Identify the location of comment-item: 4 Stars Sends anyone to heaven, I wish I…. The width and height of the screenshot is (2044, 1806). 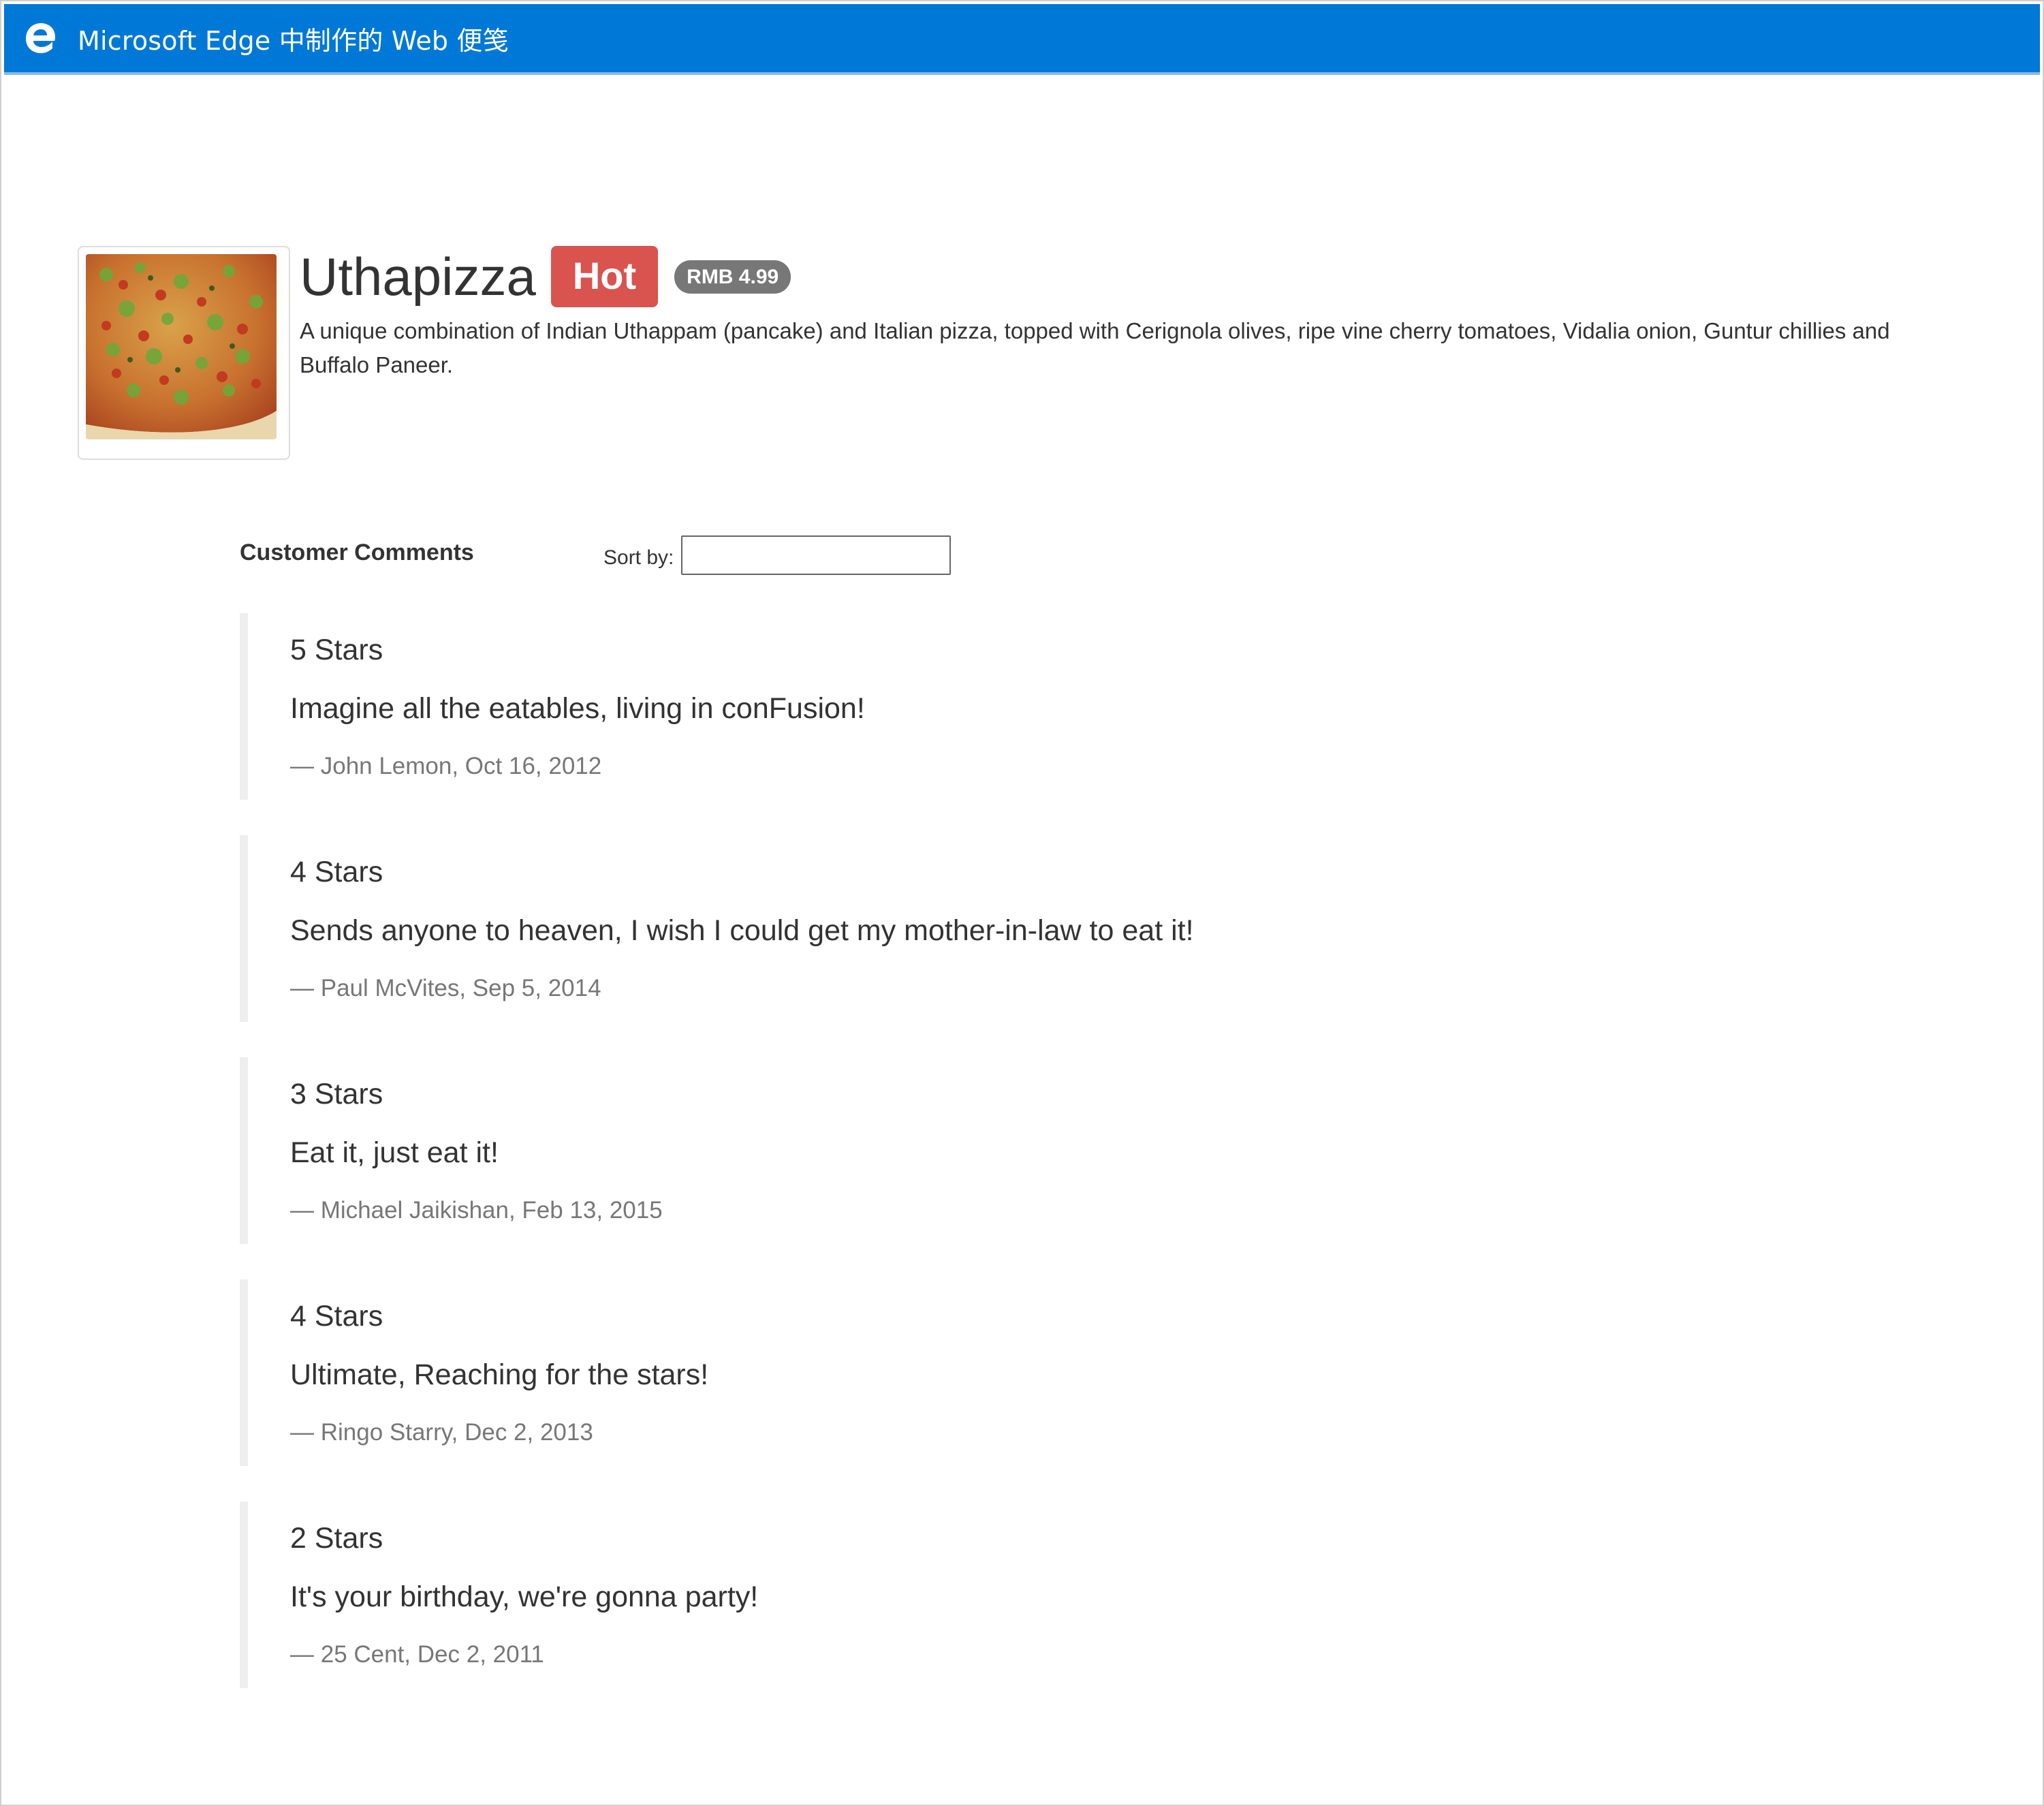
(1023, 928).